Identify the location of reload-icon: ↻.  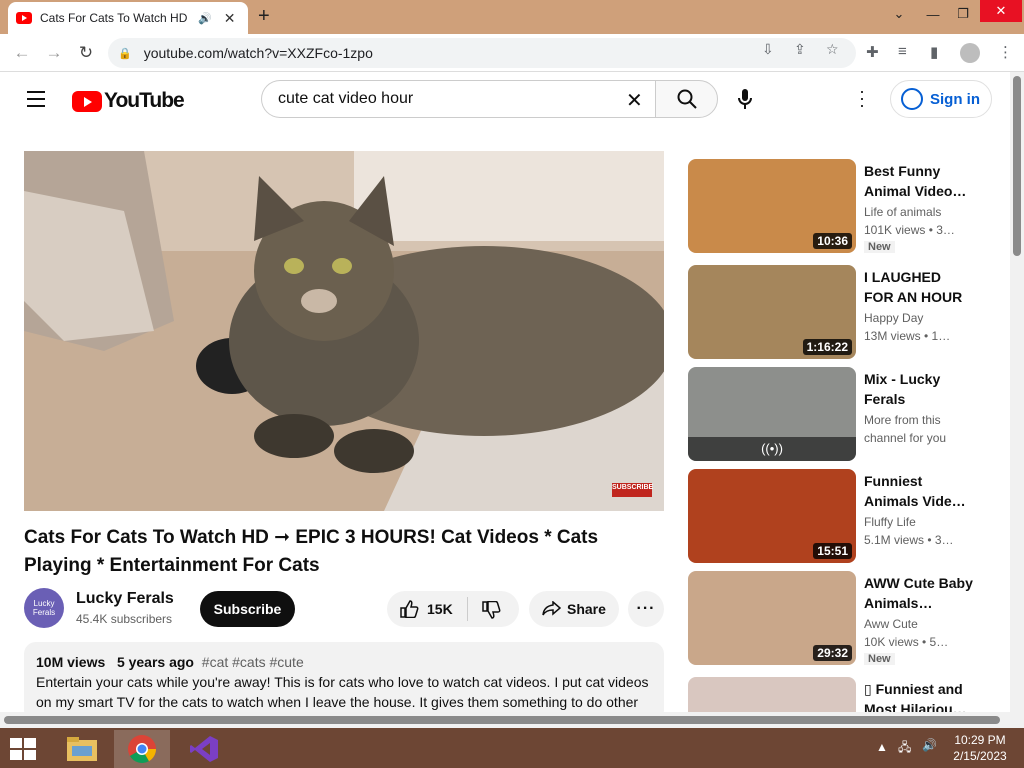
(86, 53).